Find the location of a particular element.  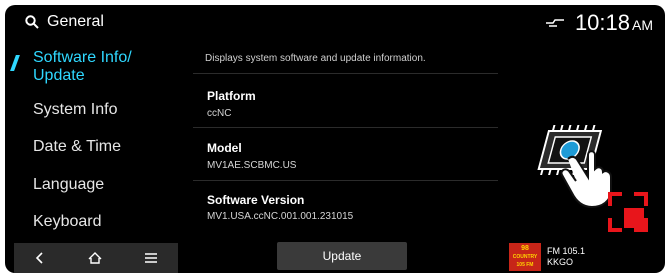

back-icon is located at coordinates (40, 258).